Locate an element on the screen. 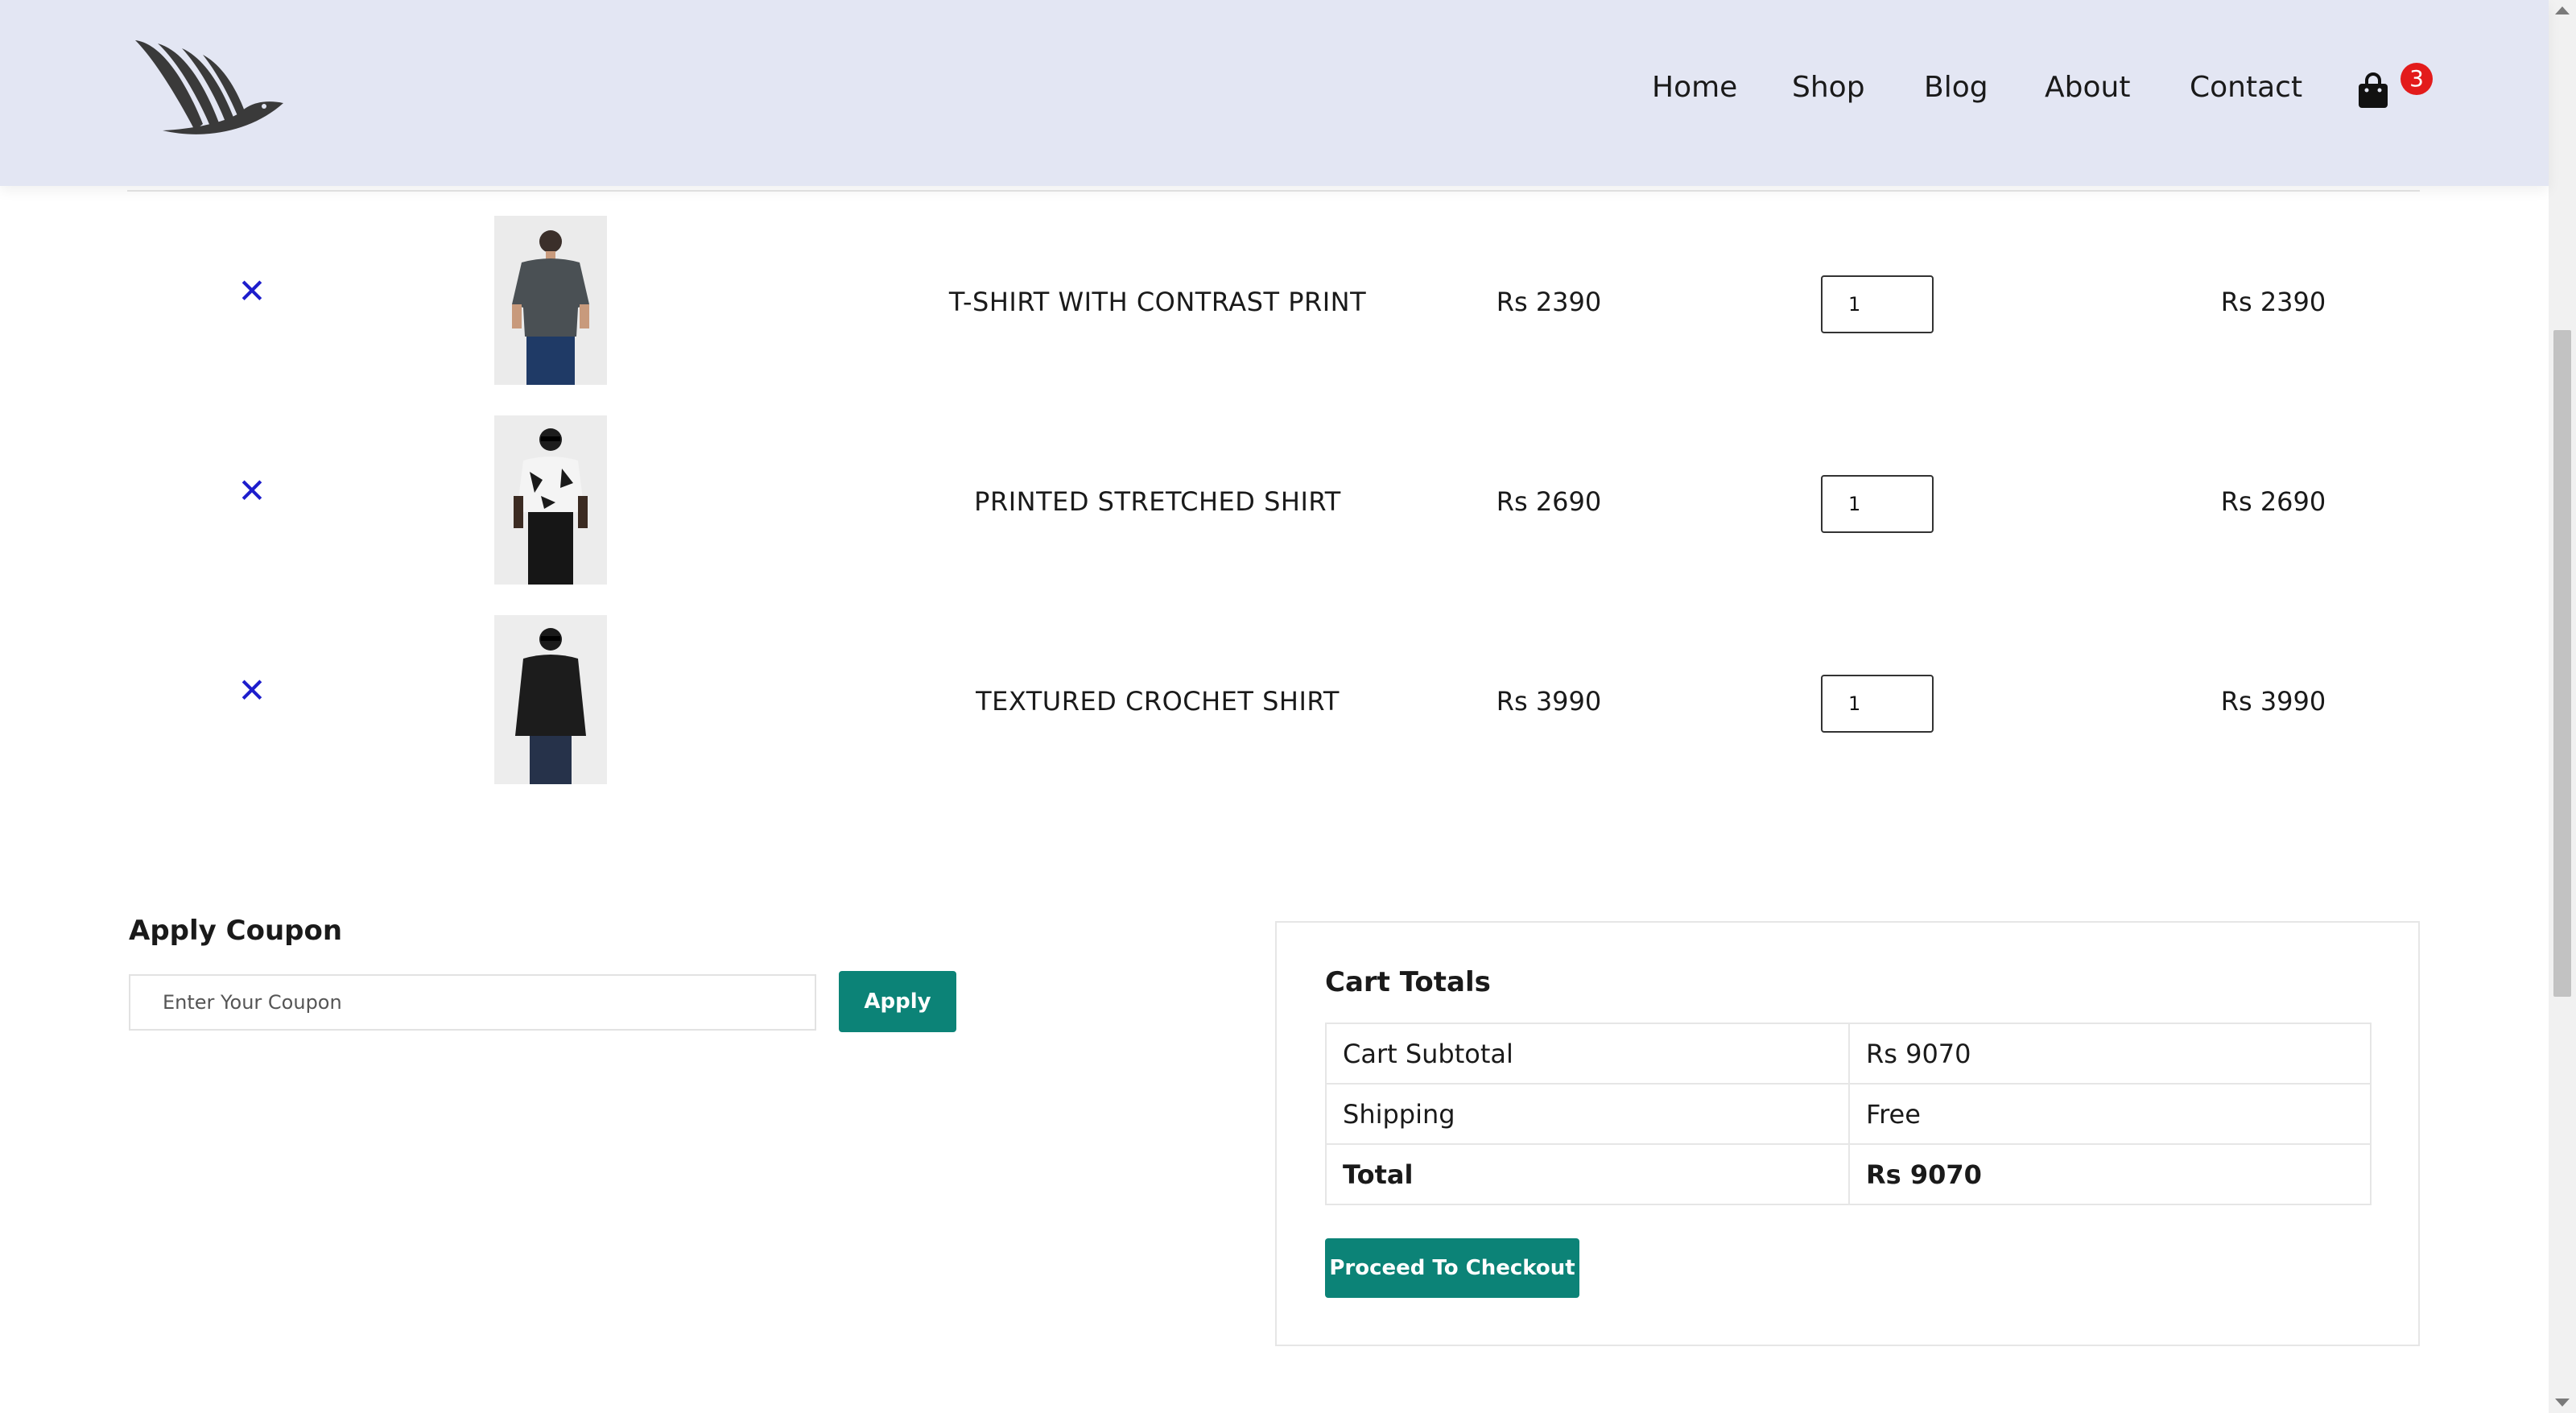  line-subtotal: Rs 3990 is located at coordinates (2273, 701).